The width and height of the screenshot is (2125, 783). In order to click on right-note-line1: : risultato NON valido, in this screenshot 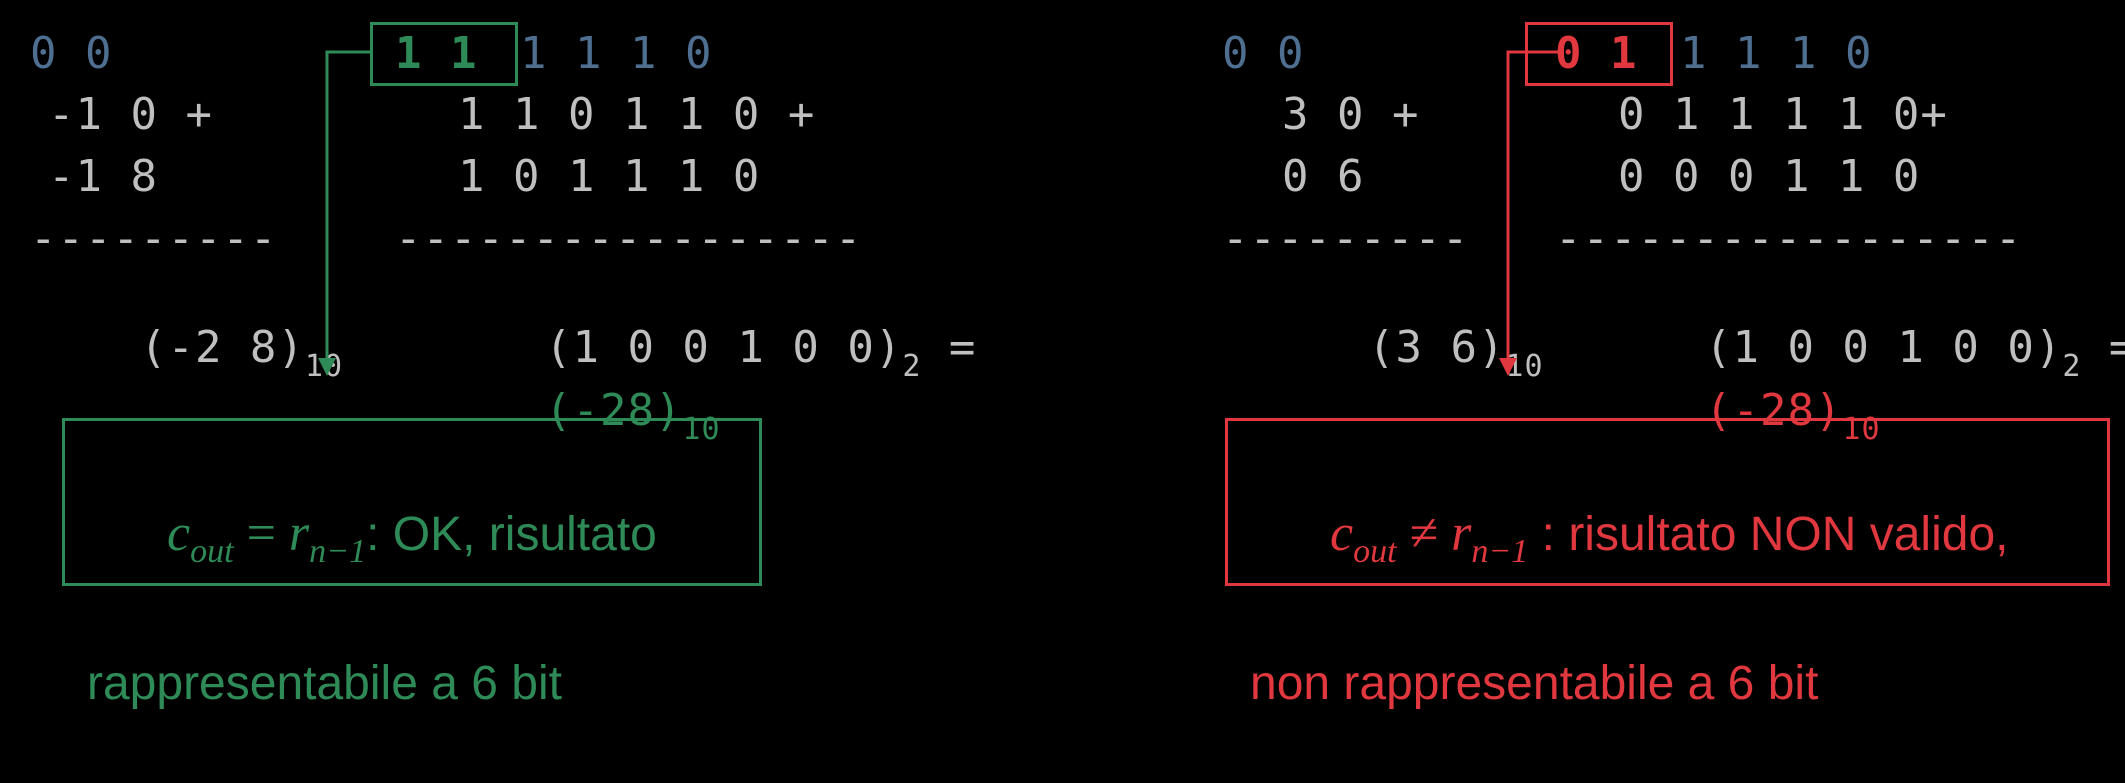, I will do `click(1768, 534)`.